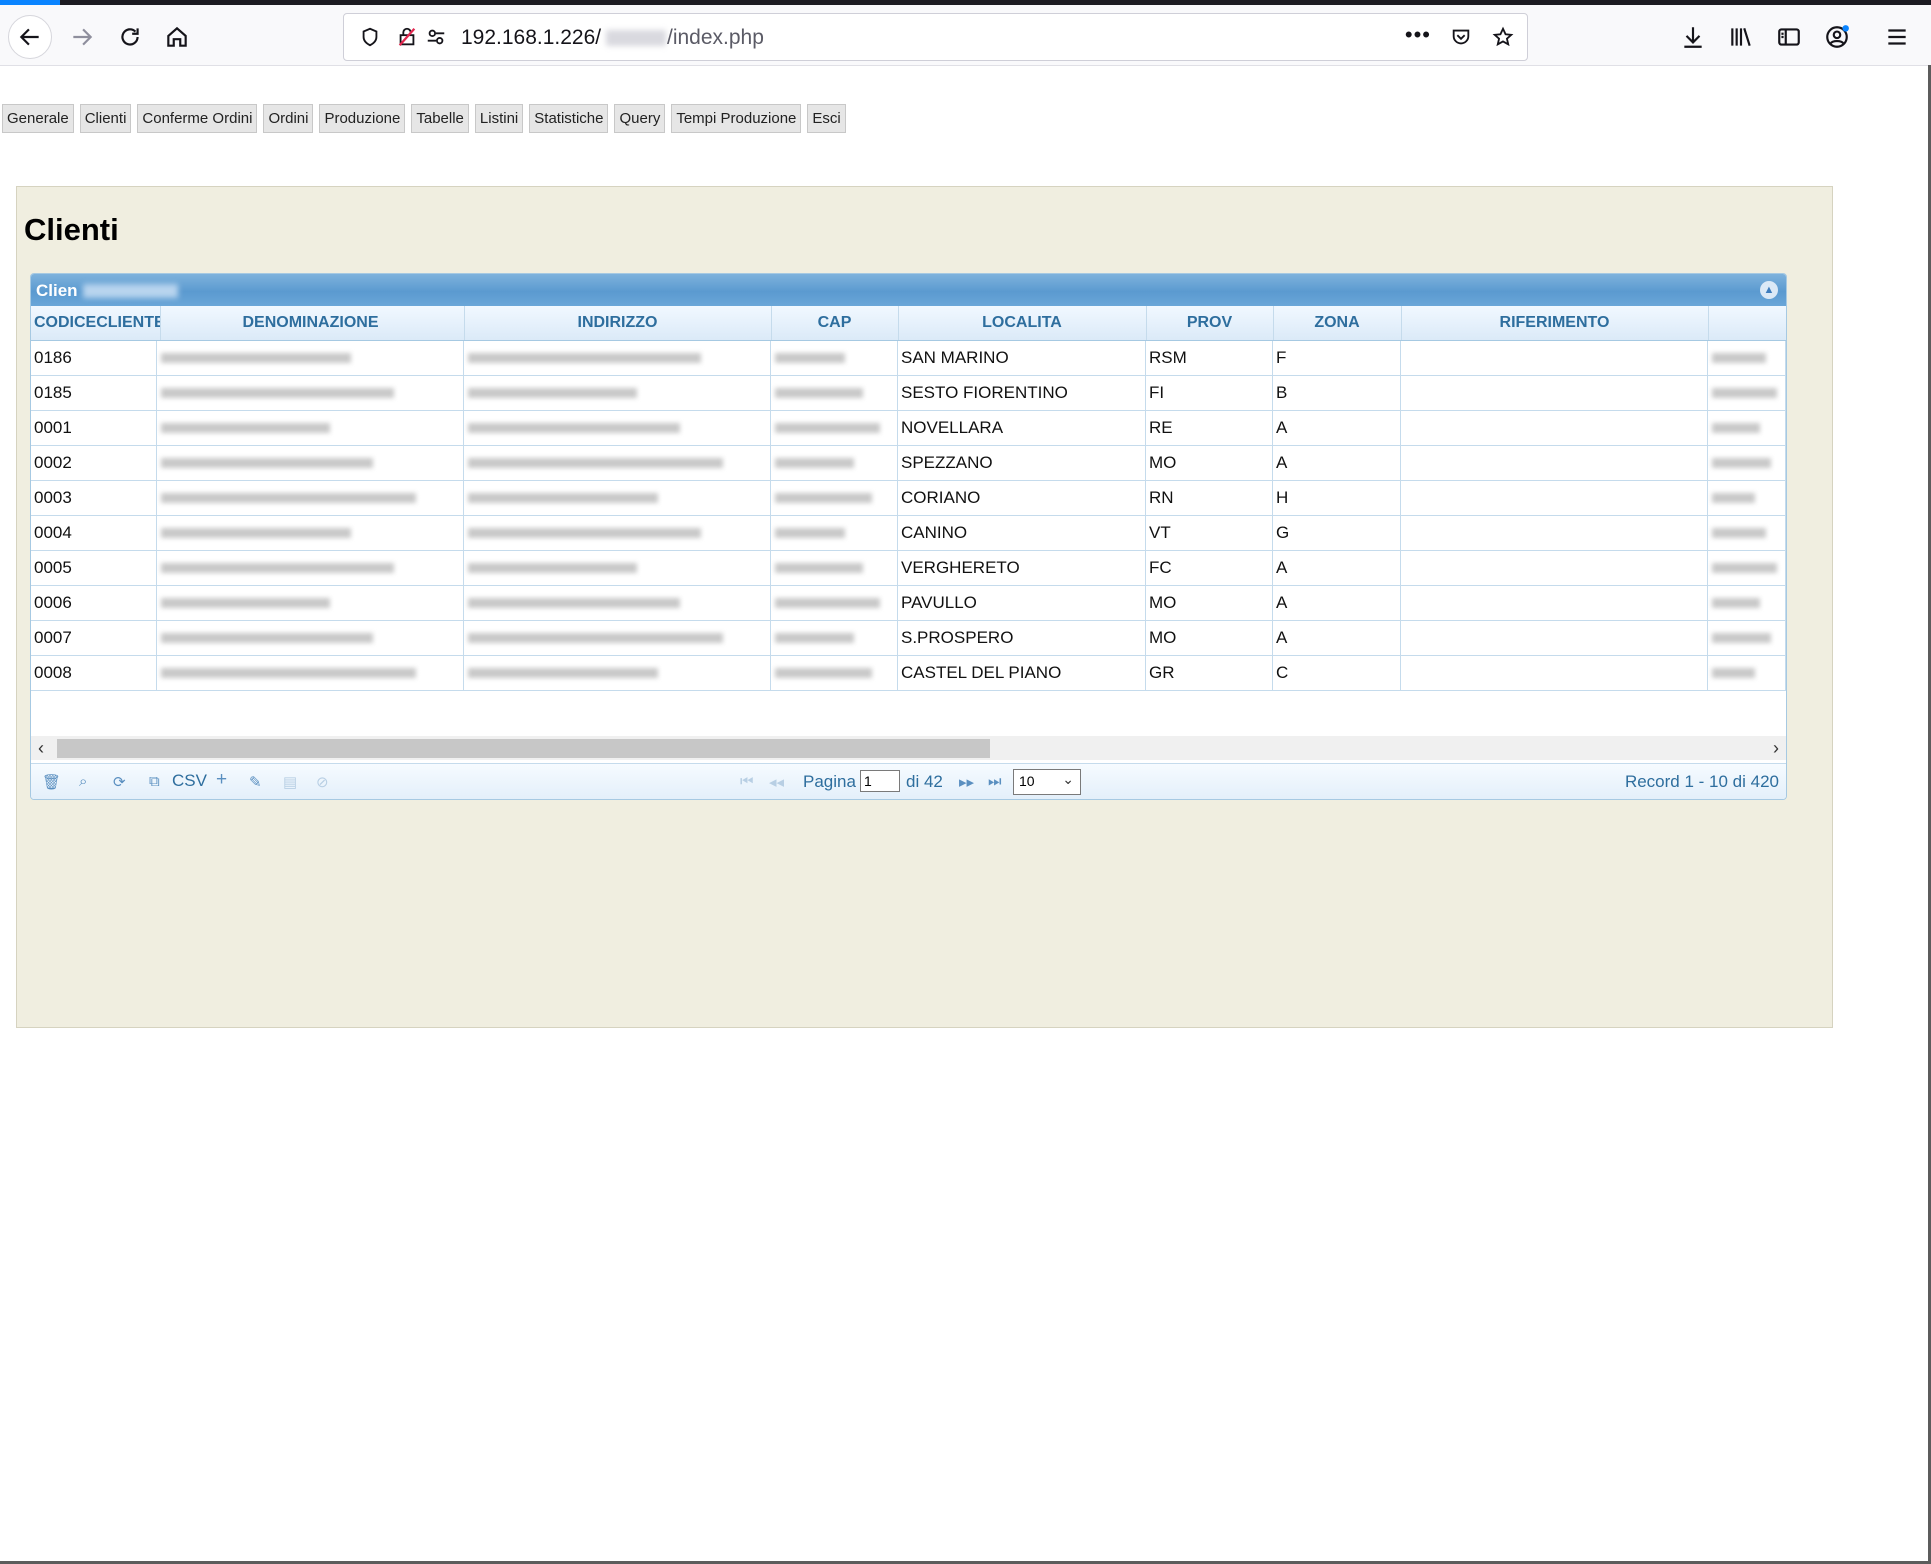  I want to click on search-icon: ⌕, so click(83, 781).